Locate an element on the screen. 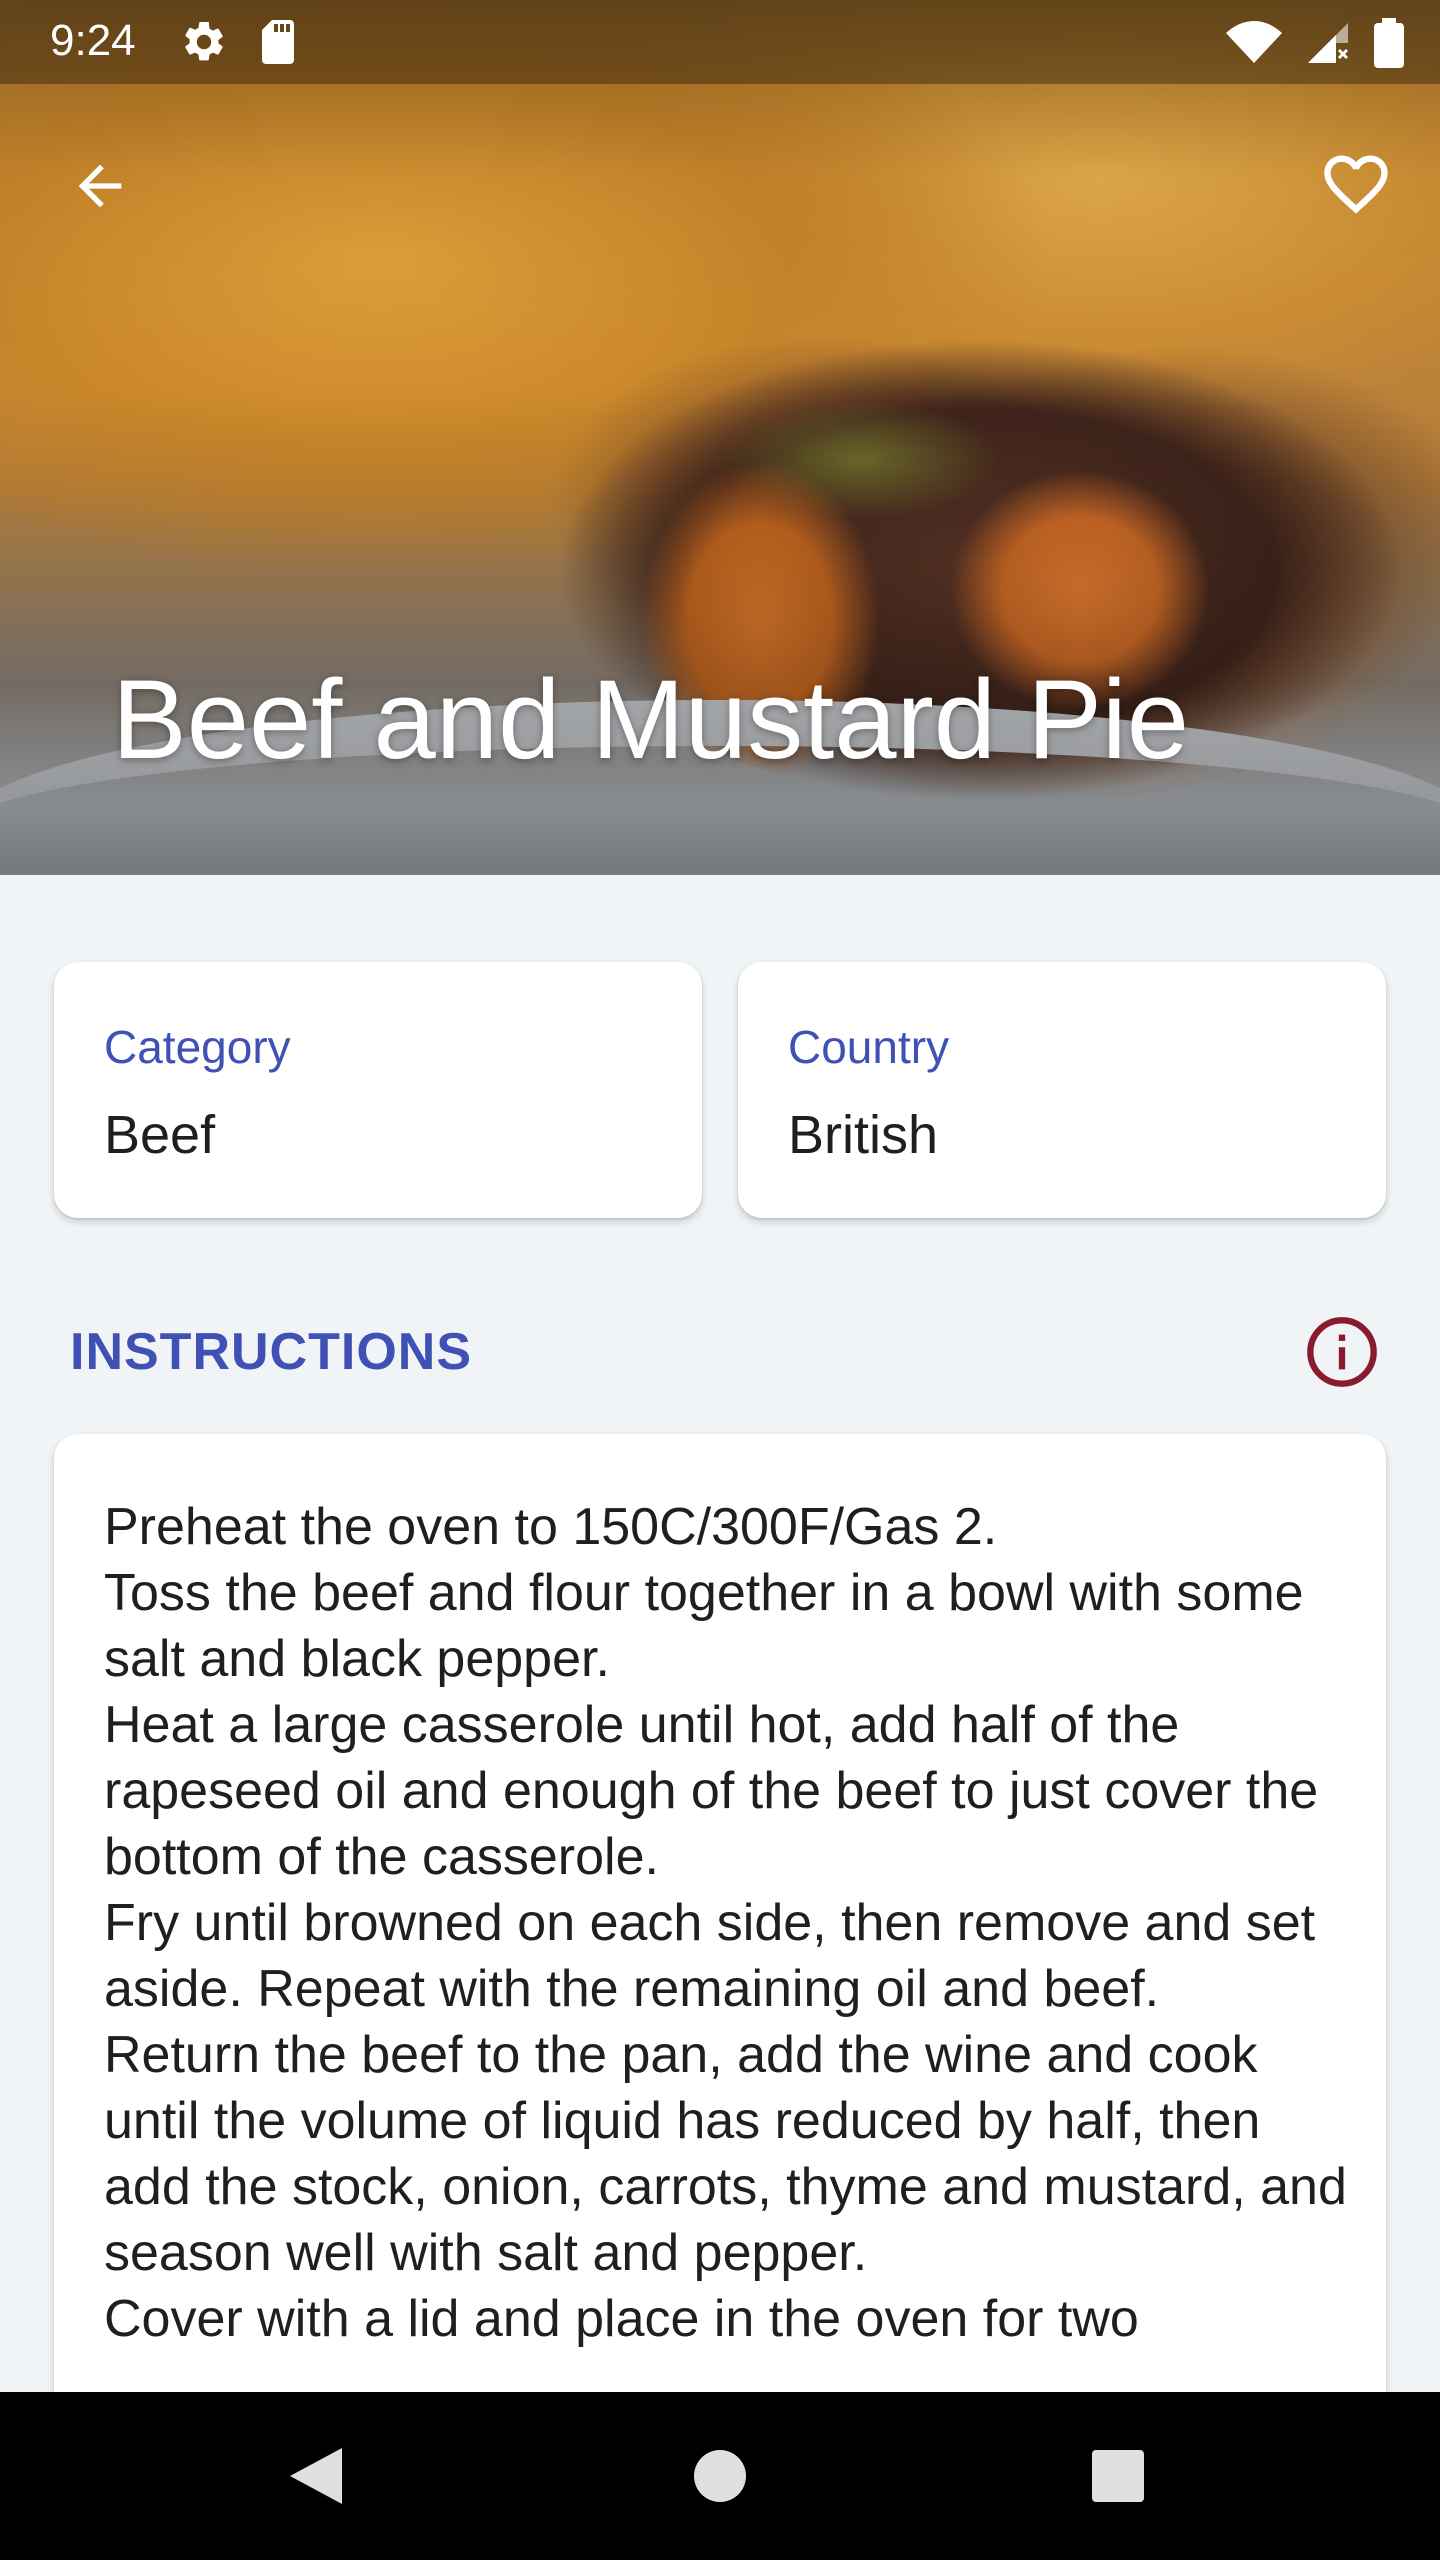 The width and height of the screenshot is (1440, 2560). nav-home-button is located at coordinates (720, 2476).